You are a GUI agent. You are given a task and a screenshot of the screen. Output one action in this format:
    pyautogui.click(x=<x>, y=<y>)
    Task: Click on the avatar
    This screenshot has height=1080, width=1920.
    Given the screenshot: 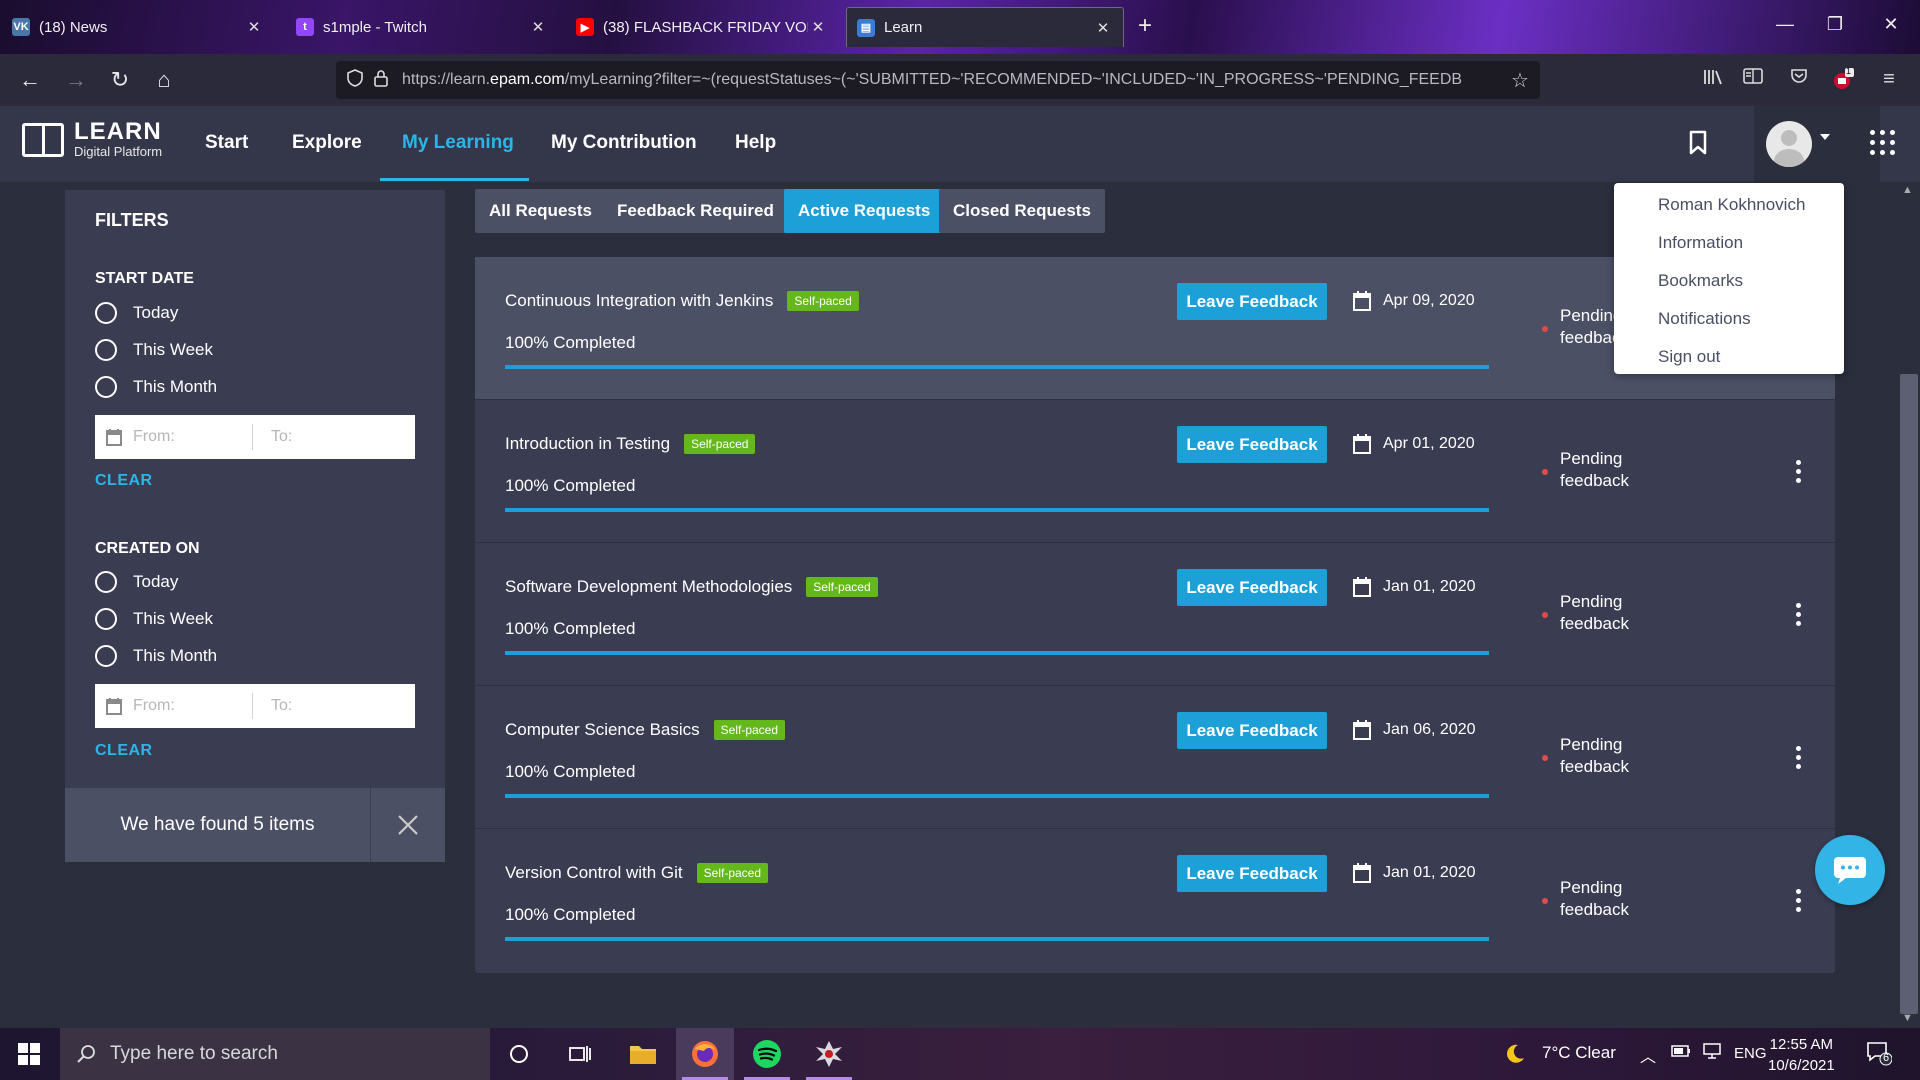 What is the action you would take?
    pyautogui.click(x=1789, y=144)
    